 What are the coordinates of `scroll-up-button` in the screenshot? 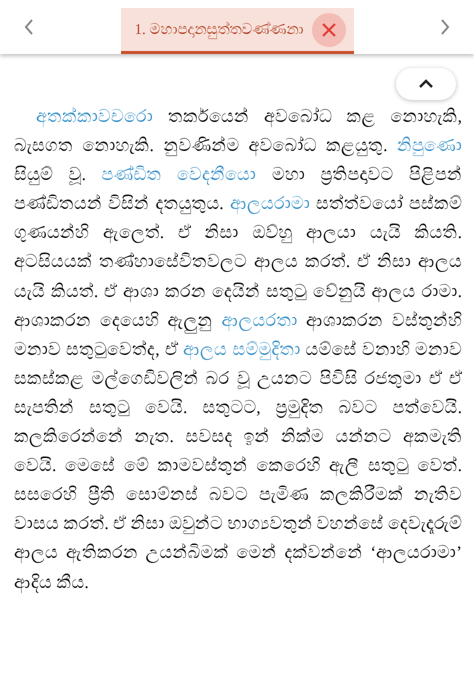 It's located at (426, 84).